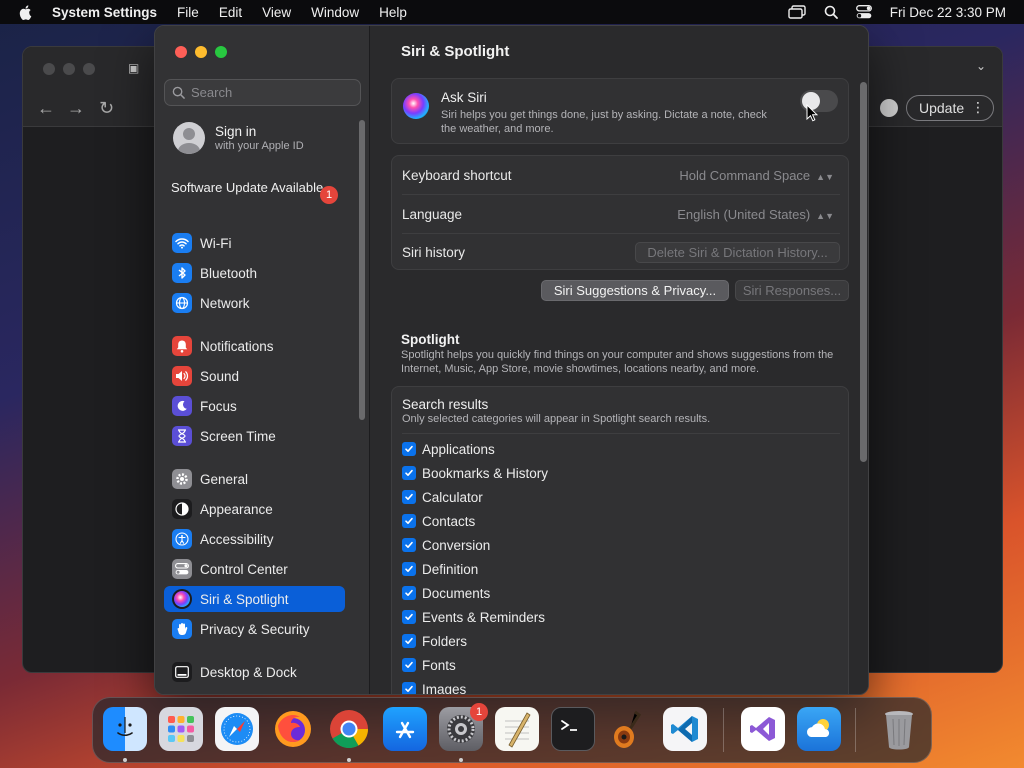  What do you see at coordinates (237, 729) in the screenshot?
I see `safari-icon` at bounding box center [237, 729].